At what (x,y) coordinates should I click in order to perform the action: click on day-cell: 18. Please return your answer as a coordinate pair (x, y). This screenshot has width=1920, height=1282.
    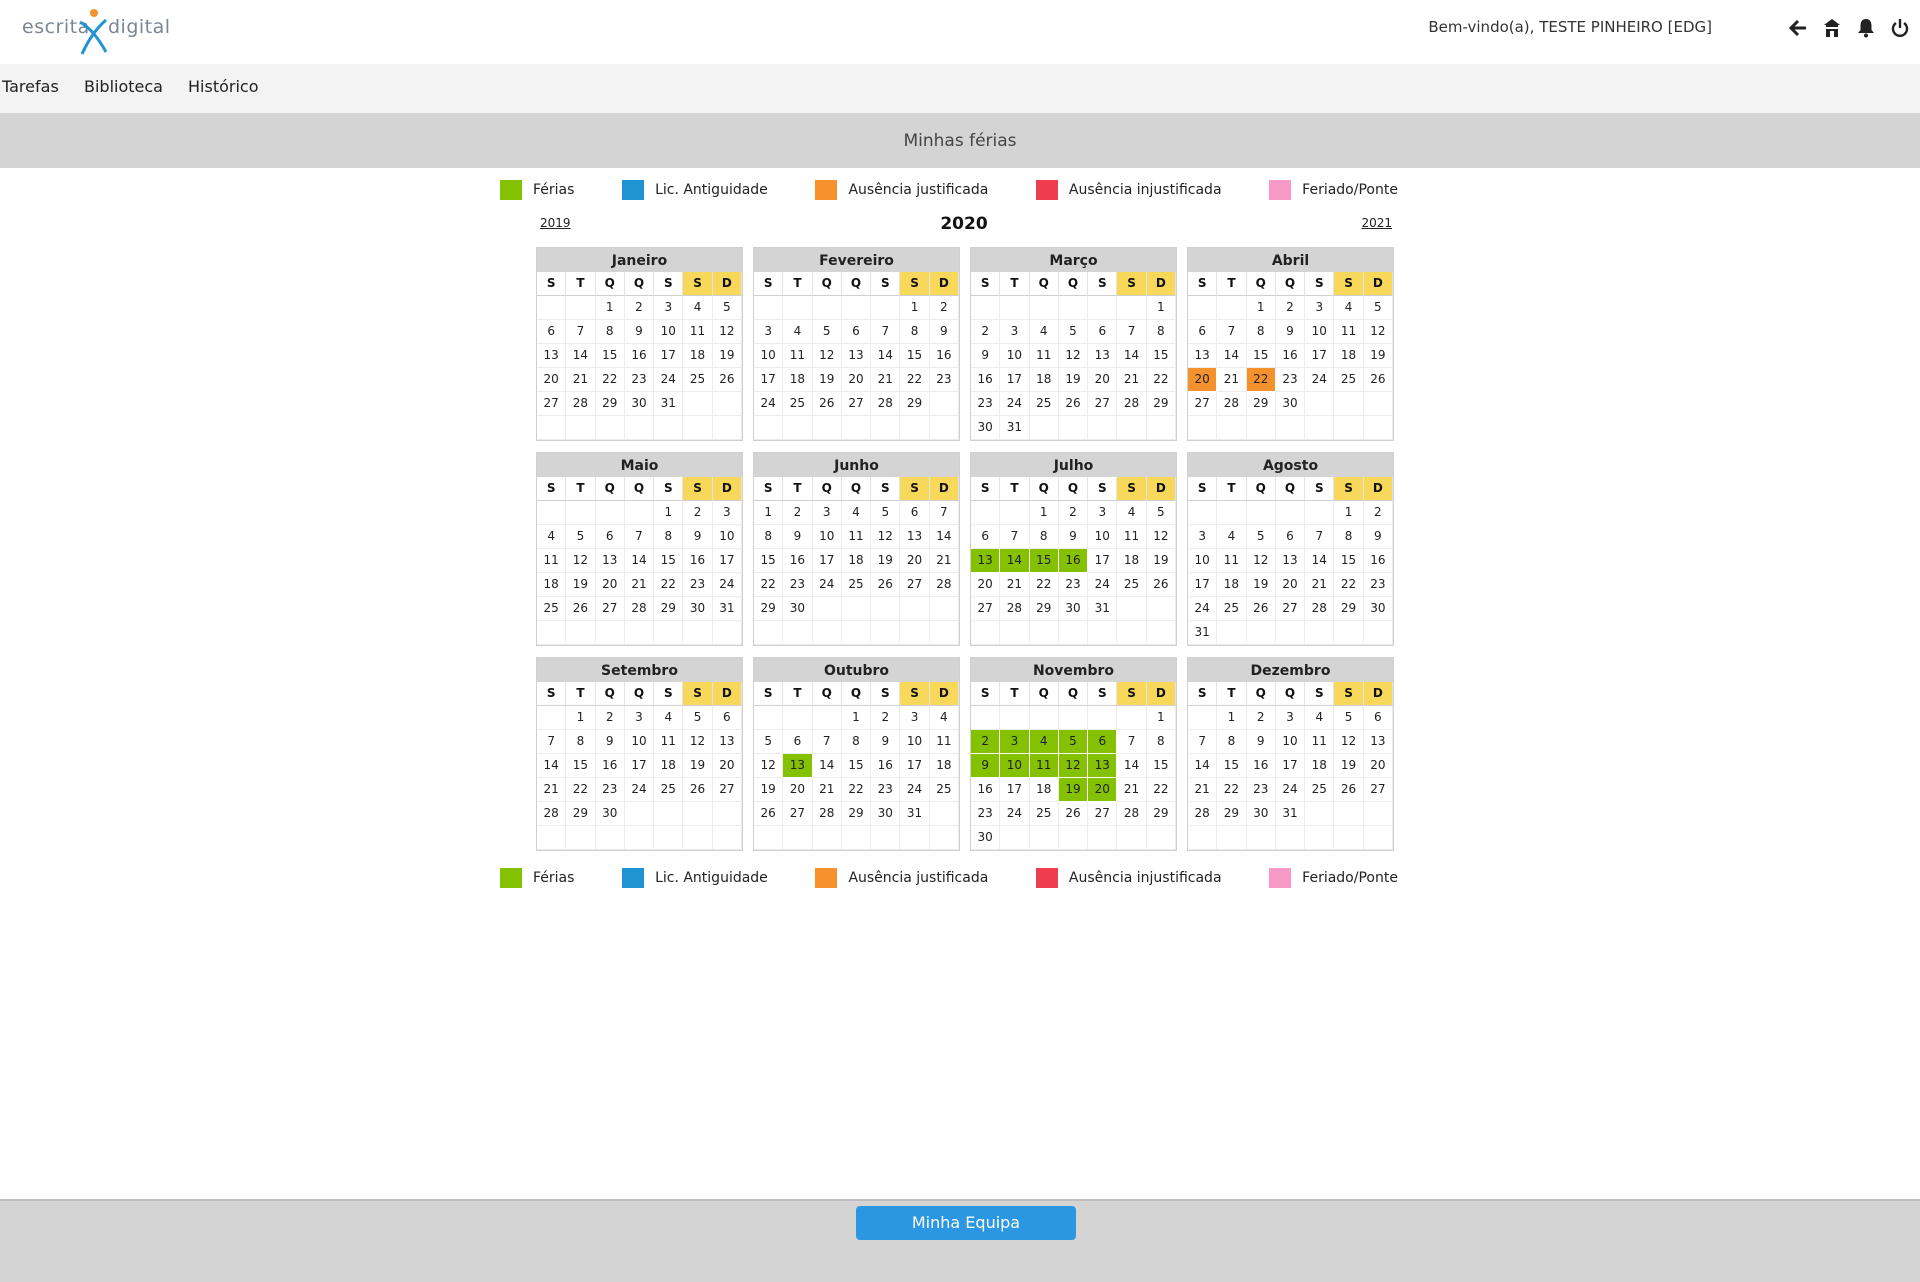
    Looking at the image, I should click on (1349, 356).